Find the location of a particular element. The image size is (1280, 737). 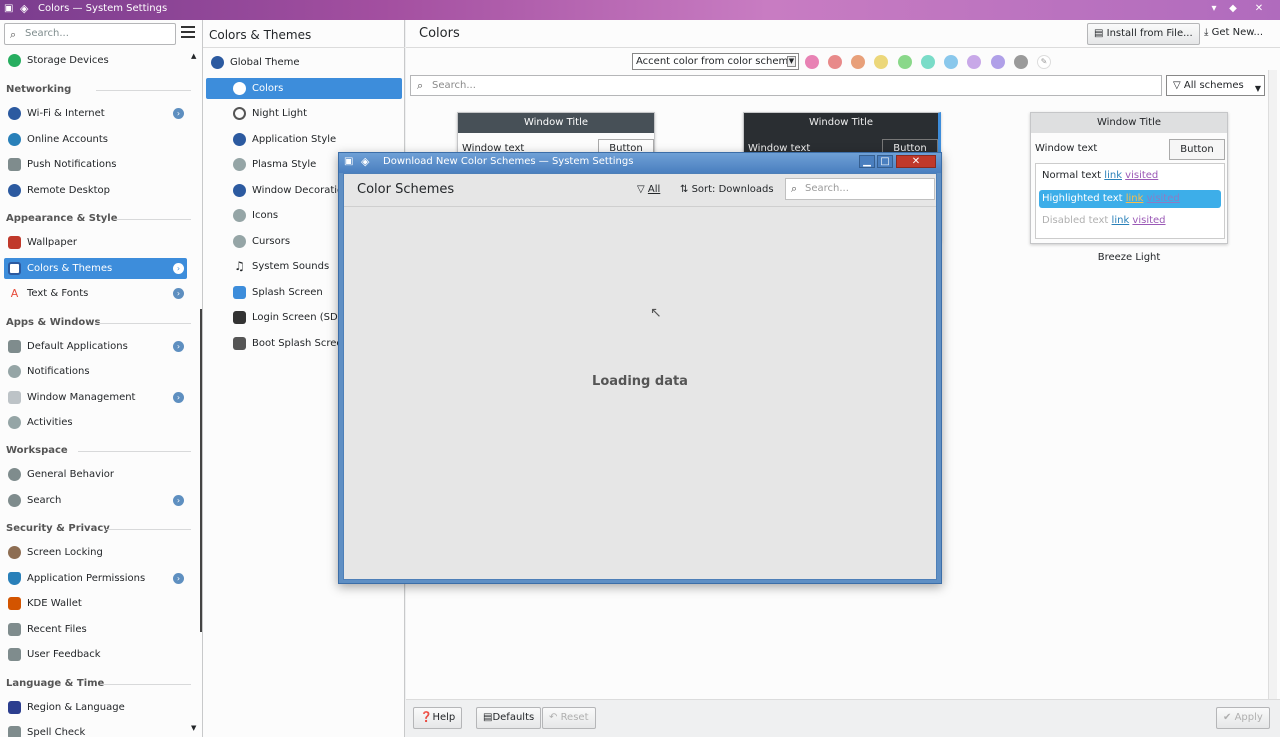

sidebar-item-push-notifications: Push Notifications is located at coordinates (95, 164).